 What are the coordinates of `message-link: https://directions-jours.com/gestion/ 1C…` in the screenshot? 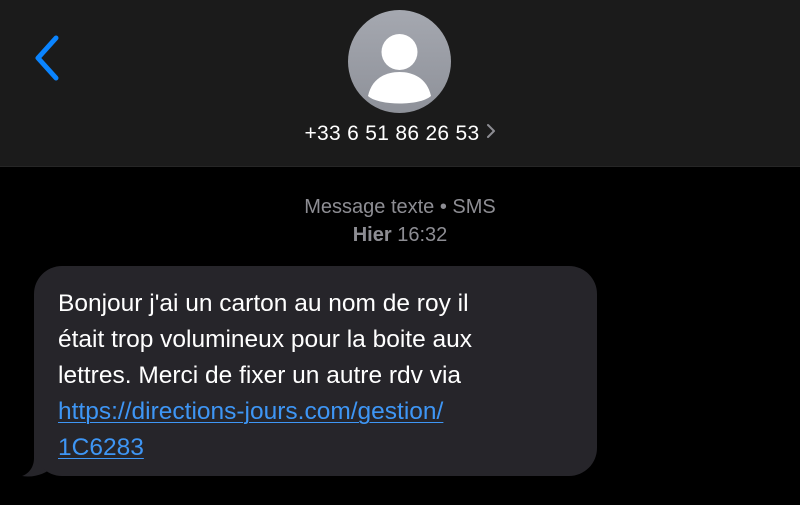 It's located at (315, 430).